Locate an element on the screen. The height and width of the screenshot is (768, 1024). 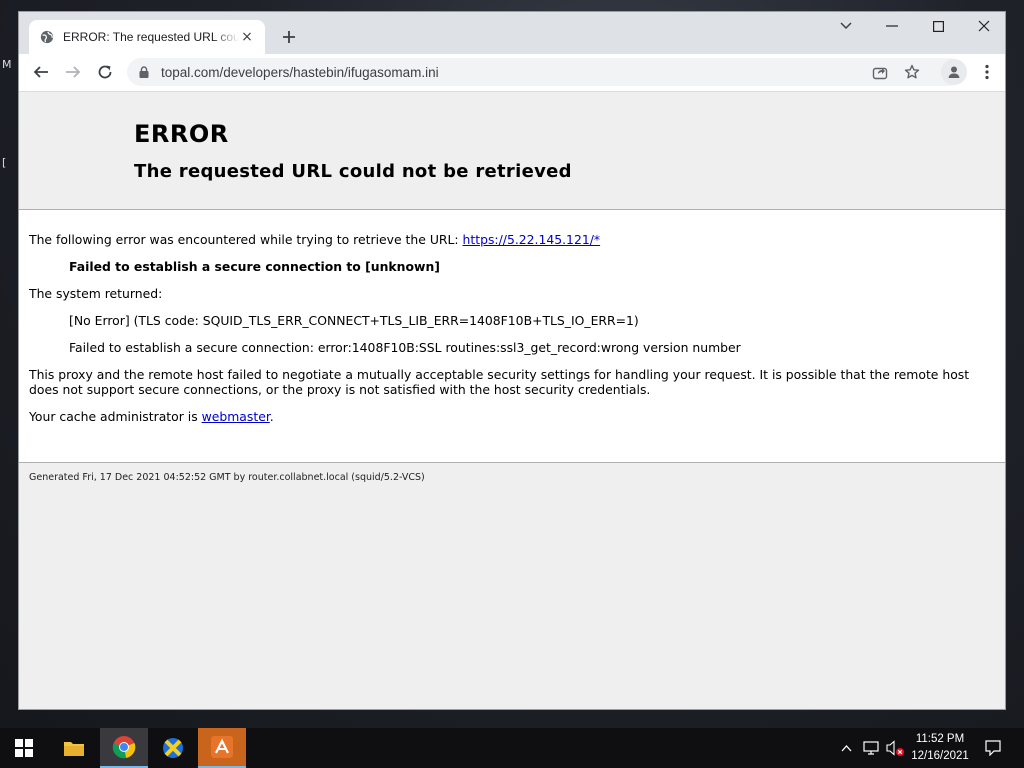
windows-logo-icon is located at coordinates (24, 748).